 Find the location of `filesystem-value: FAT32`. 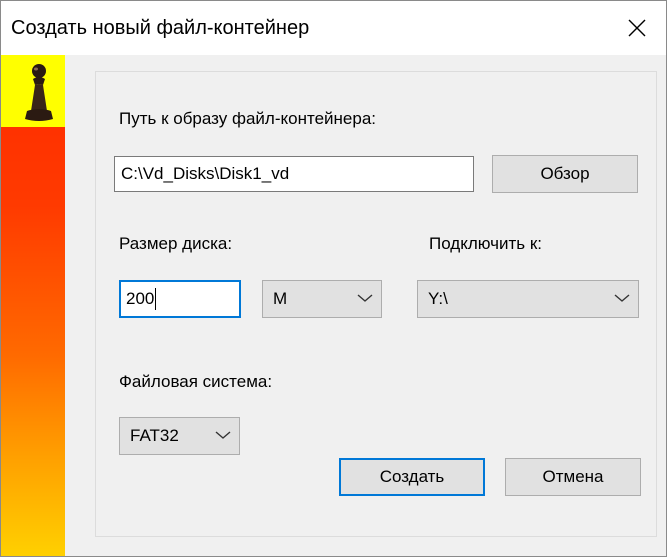

filesystem-value: FAT32 is located at coordinates (154, 435).